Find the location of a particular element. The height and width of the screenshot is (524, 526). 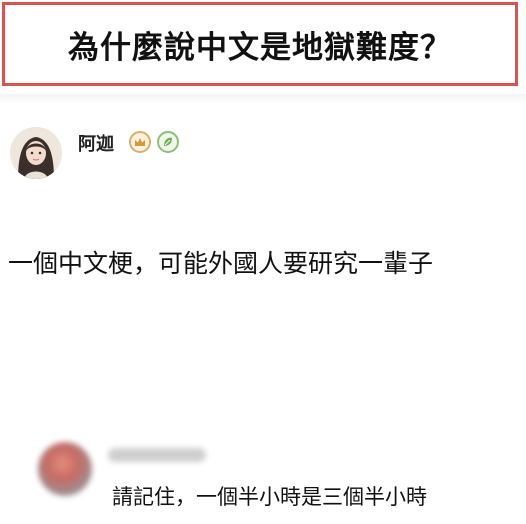

leaf-badge-icon is located at coordinates (168, 142).